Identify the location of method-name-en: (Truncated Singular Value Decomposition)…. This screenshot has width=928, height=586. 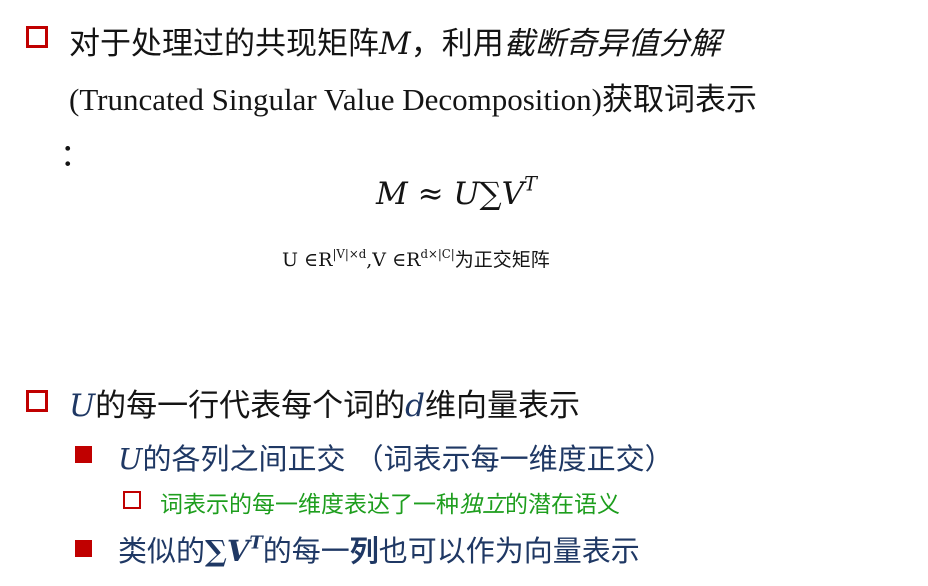
(413, 99).